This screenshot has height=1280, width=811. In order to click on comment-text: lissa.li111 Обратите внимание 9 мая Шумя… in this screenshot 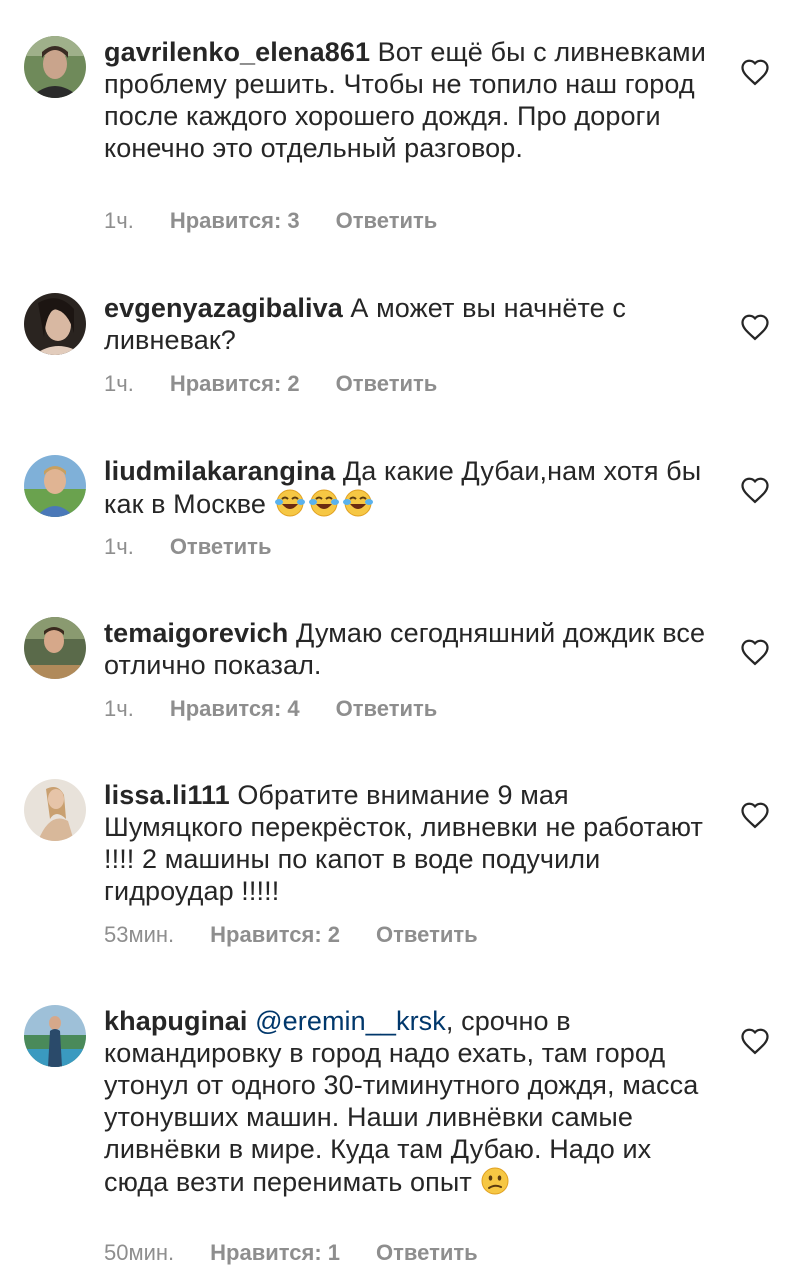, I will do `click(409, 843)`.